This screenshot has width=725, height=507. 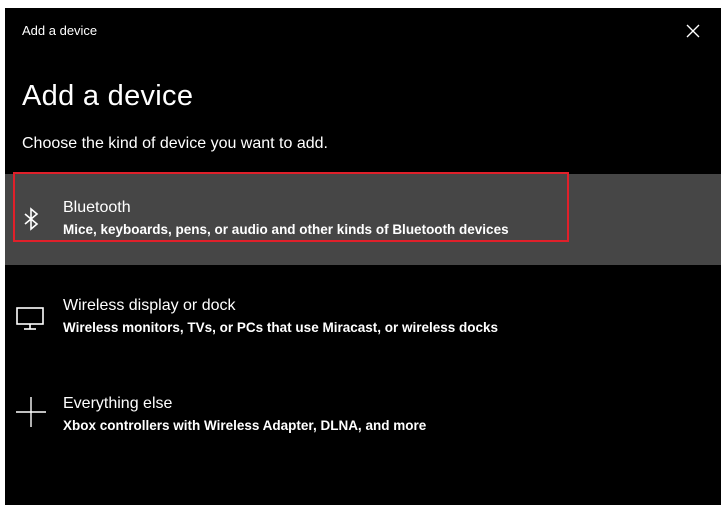 What do you see at coordinates (97, 207) in the screenshot?
I see `option-title: Bluetooth` at bounding box center [97, 207].